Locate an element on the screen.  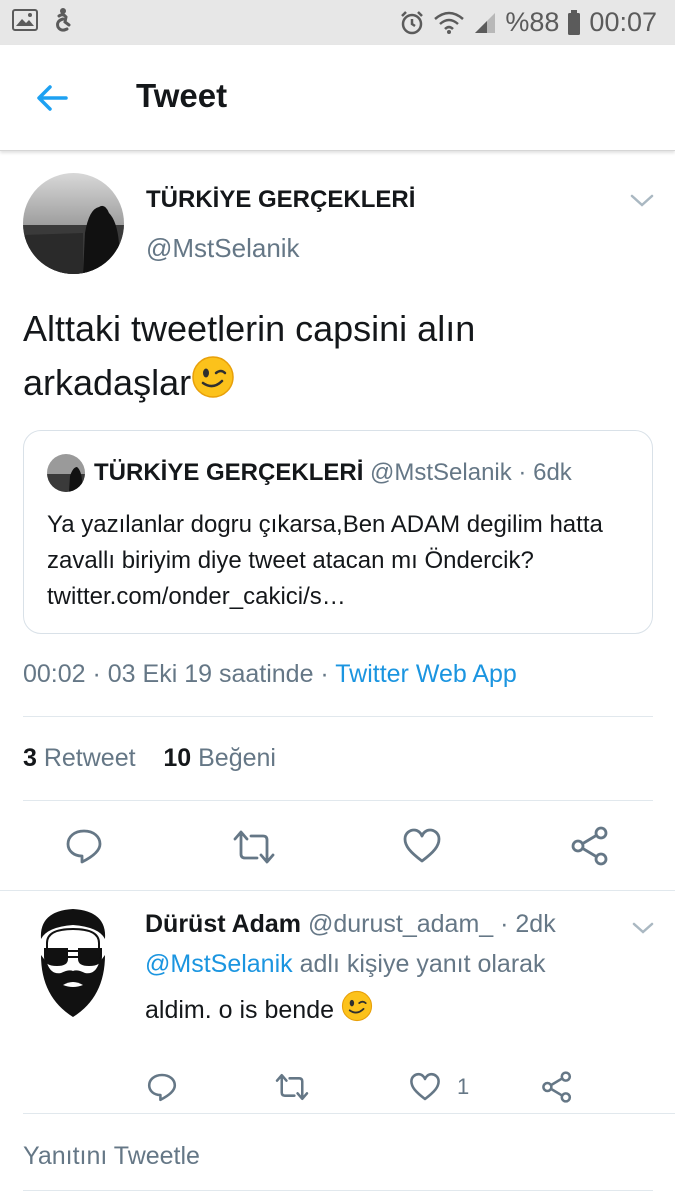
status-left is located at coordinates (43, 22).